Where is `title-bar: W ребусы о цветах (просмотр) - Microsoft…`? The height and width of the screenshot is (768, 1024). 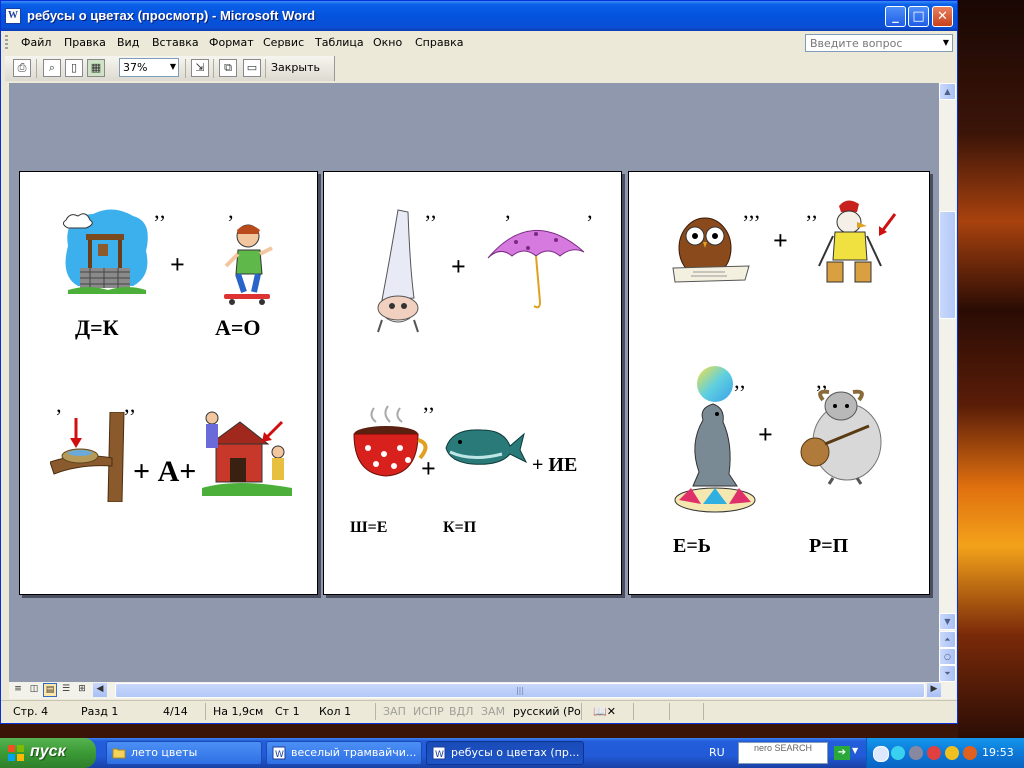 title-bar: W ребусы о цветах (просмотр) - Microsoft… is located at coordinates (479, 16).